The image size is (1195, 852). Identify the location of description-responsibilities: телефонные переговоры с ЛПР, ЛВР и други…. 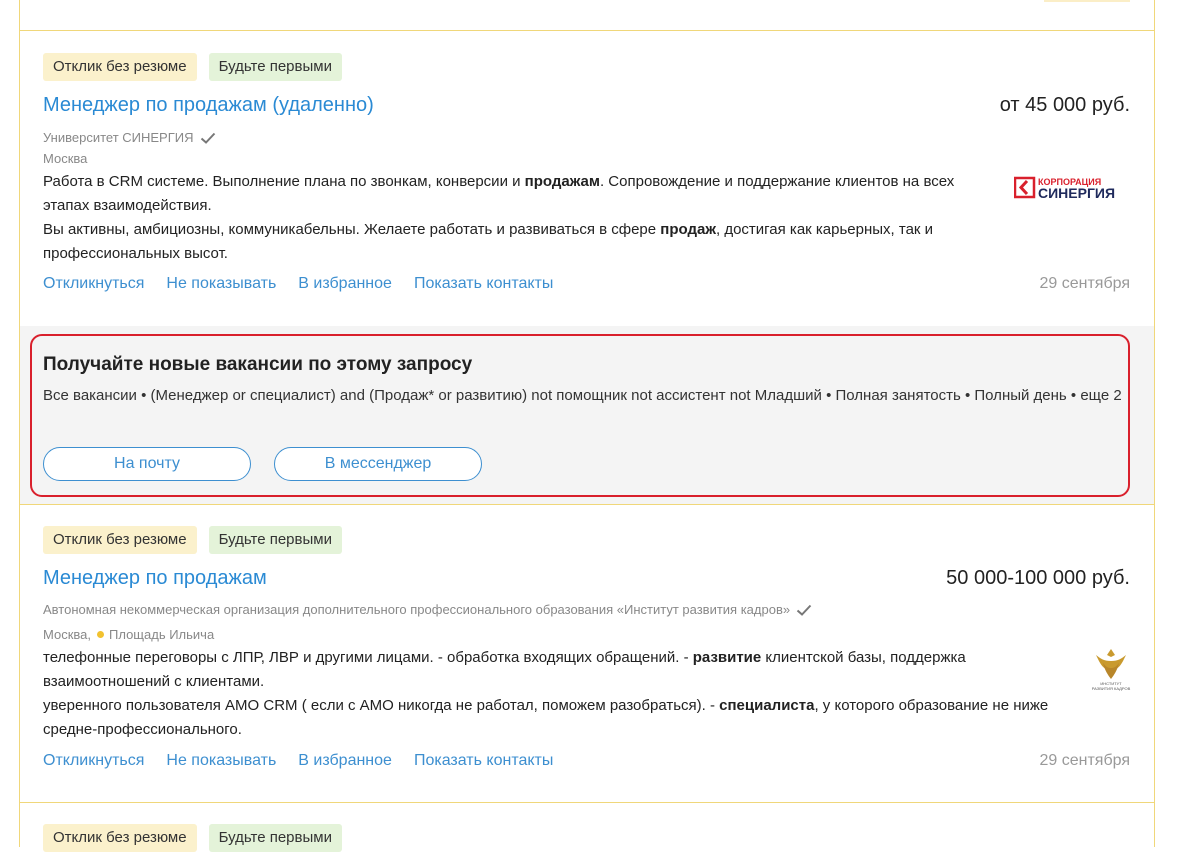
(553, 670).